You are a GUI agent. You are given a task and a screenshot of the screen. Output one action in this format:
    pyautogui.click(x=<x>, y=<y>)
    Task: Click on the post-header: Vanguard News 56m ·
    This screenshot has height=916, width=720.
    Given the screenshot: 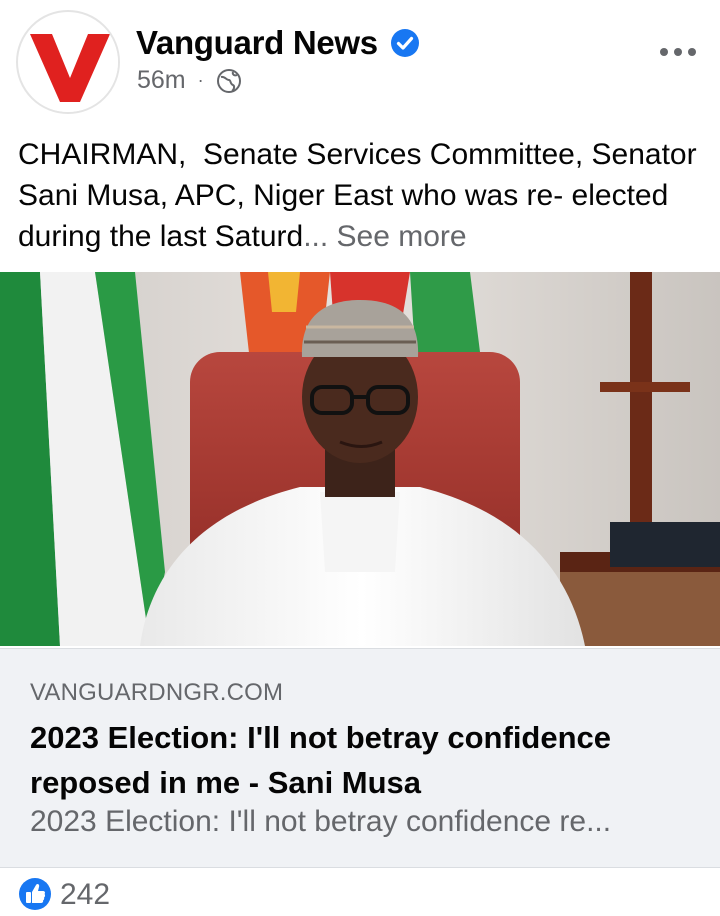 What is the action you would take?
    pyautogui.click(x=360, y=60)
    